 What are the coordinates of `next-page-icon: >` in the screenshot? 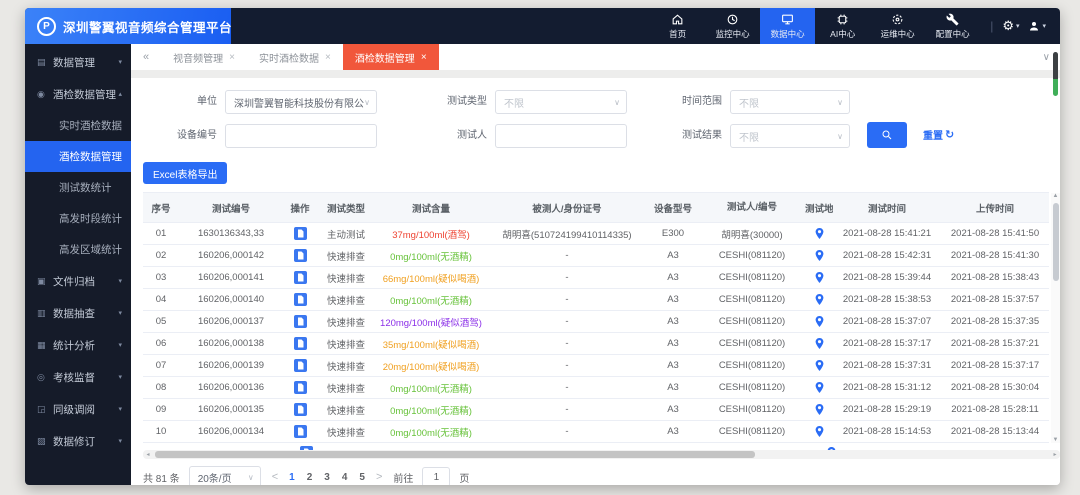 It's located at (379, 477).